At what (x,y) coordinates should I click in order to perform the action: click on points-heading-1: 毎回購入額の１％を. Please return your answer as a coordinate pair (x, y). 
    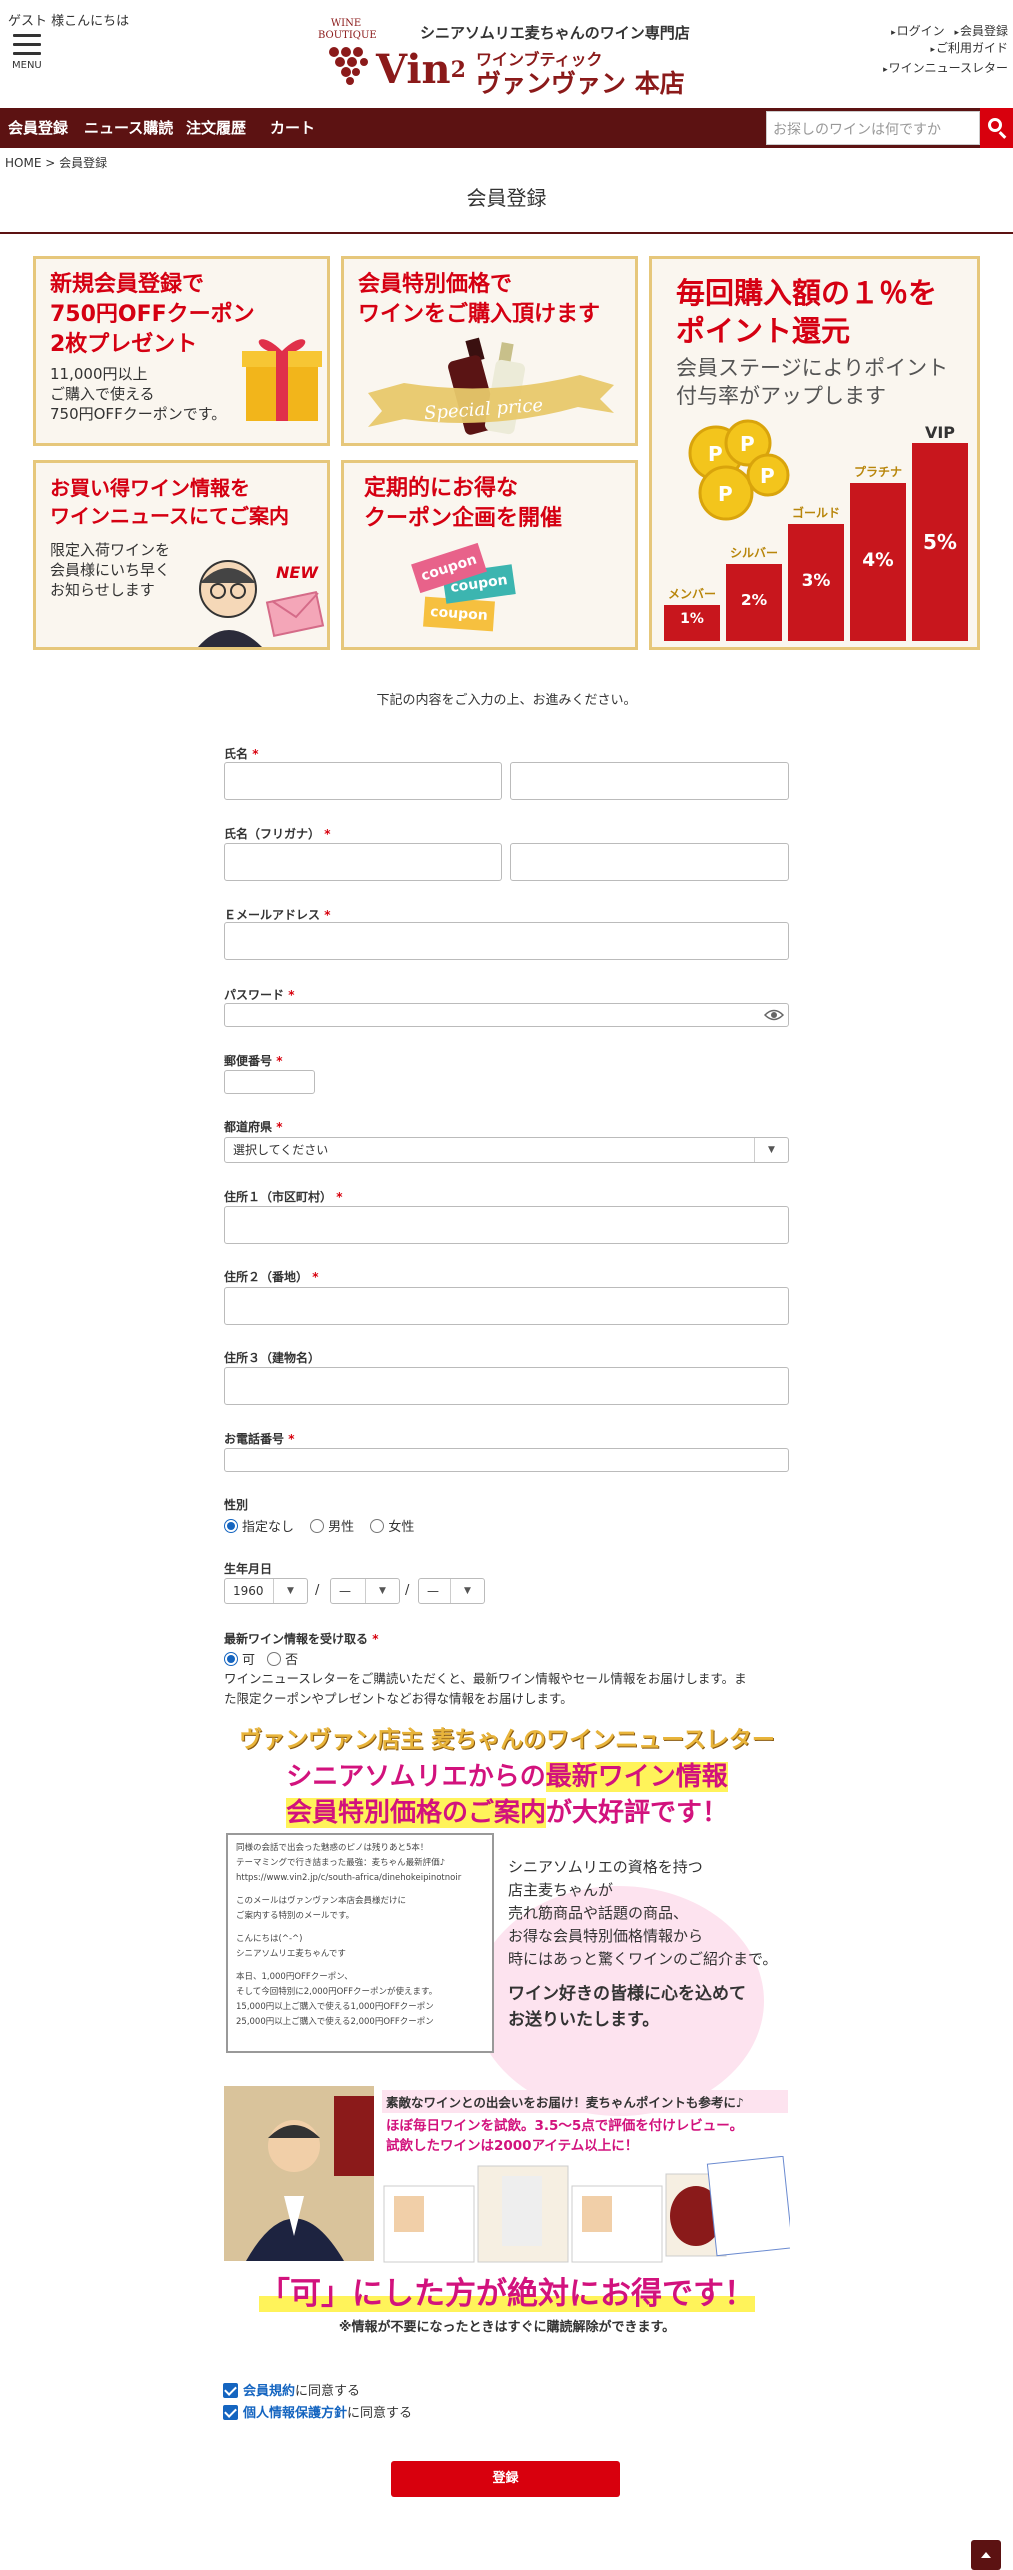
    Looking at the image, I should click on (807, 293).